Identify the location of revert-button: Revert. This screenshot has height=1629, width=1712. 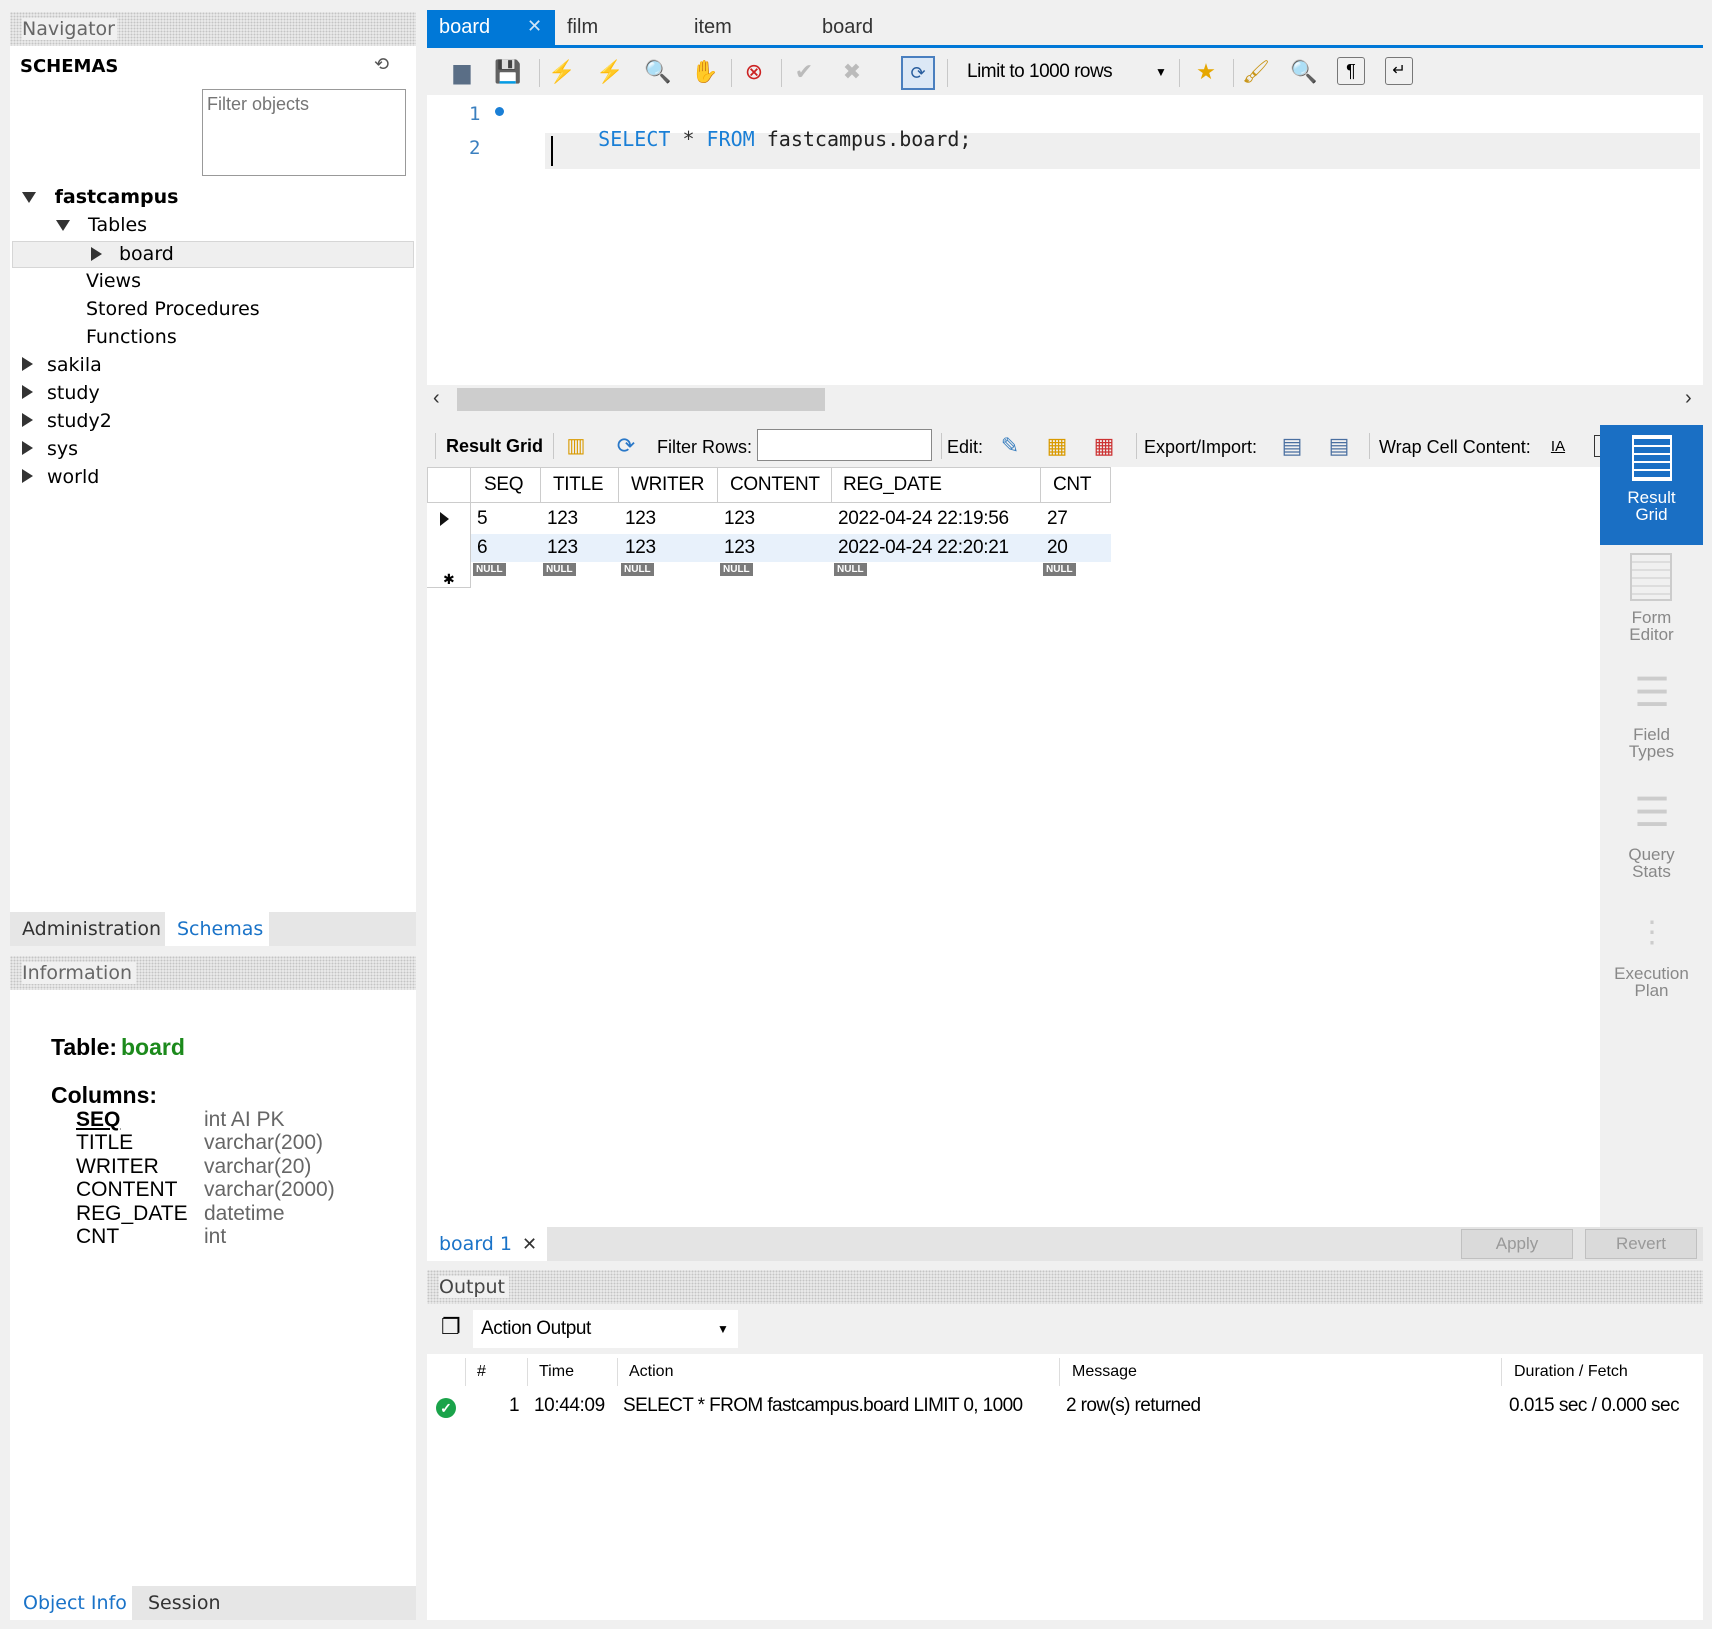
(1641, 1244).